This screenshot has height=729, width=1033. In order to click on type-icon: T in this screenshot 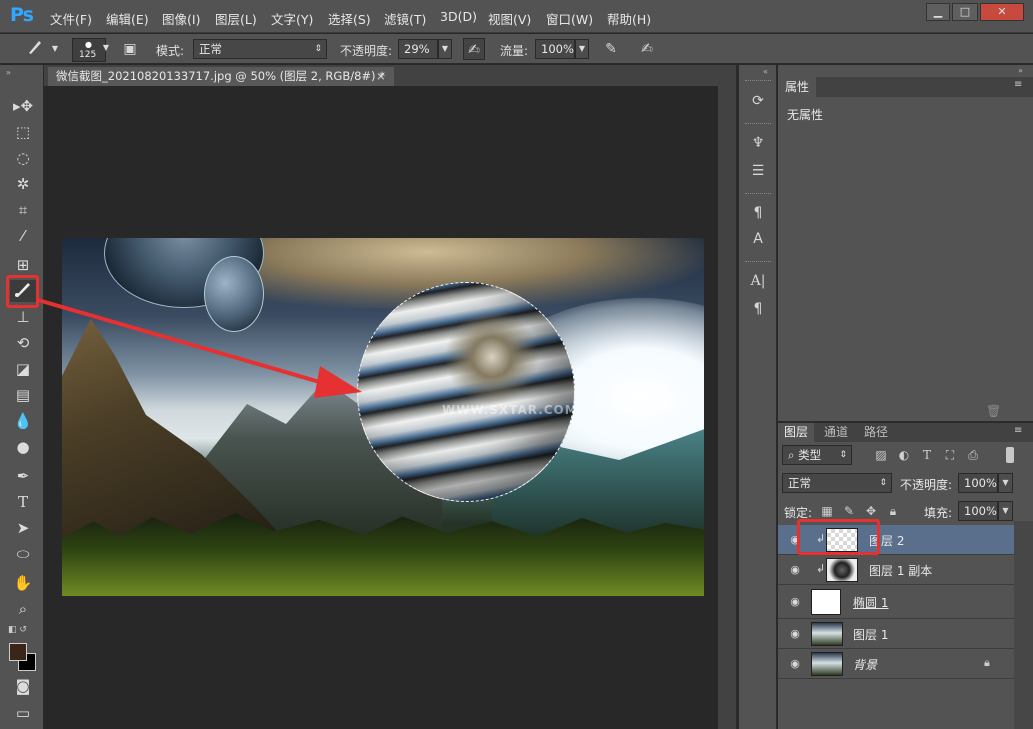, I will do `click(23, 502)`.